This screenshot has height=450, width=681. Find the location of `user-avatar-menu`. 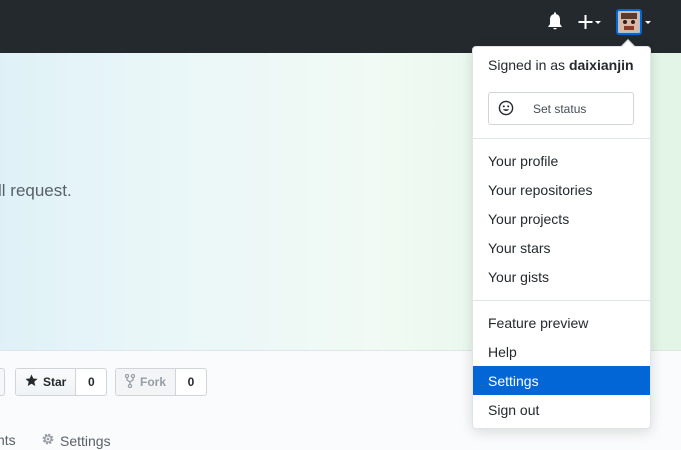

user-avatar-menu is located at coordinates (635, 22).